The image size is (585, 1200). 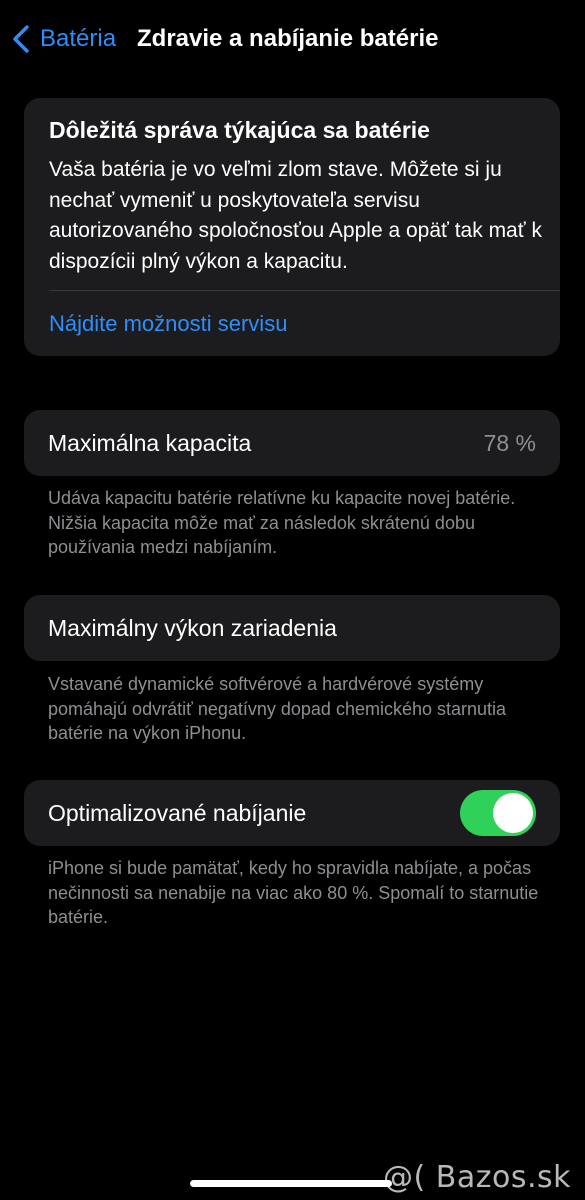 I want to click on page-title: Zdravie a nabíjanie batérie, so click(x=288, y=38).